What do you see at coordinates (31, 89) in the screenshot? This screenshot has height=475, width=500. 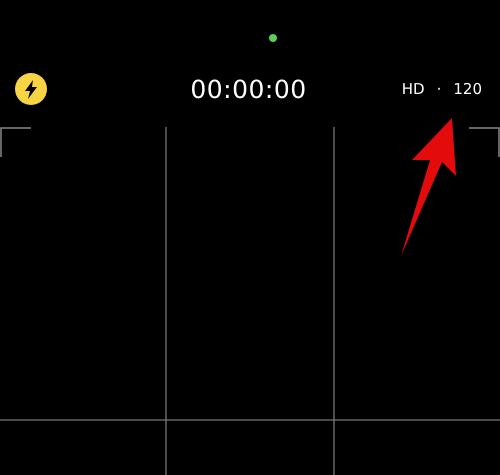 I see `flash-icon` at bounding box center [31, 89].